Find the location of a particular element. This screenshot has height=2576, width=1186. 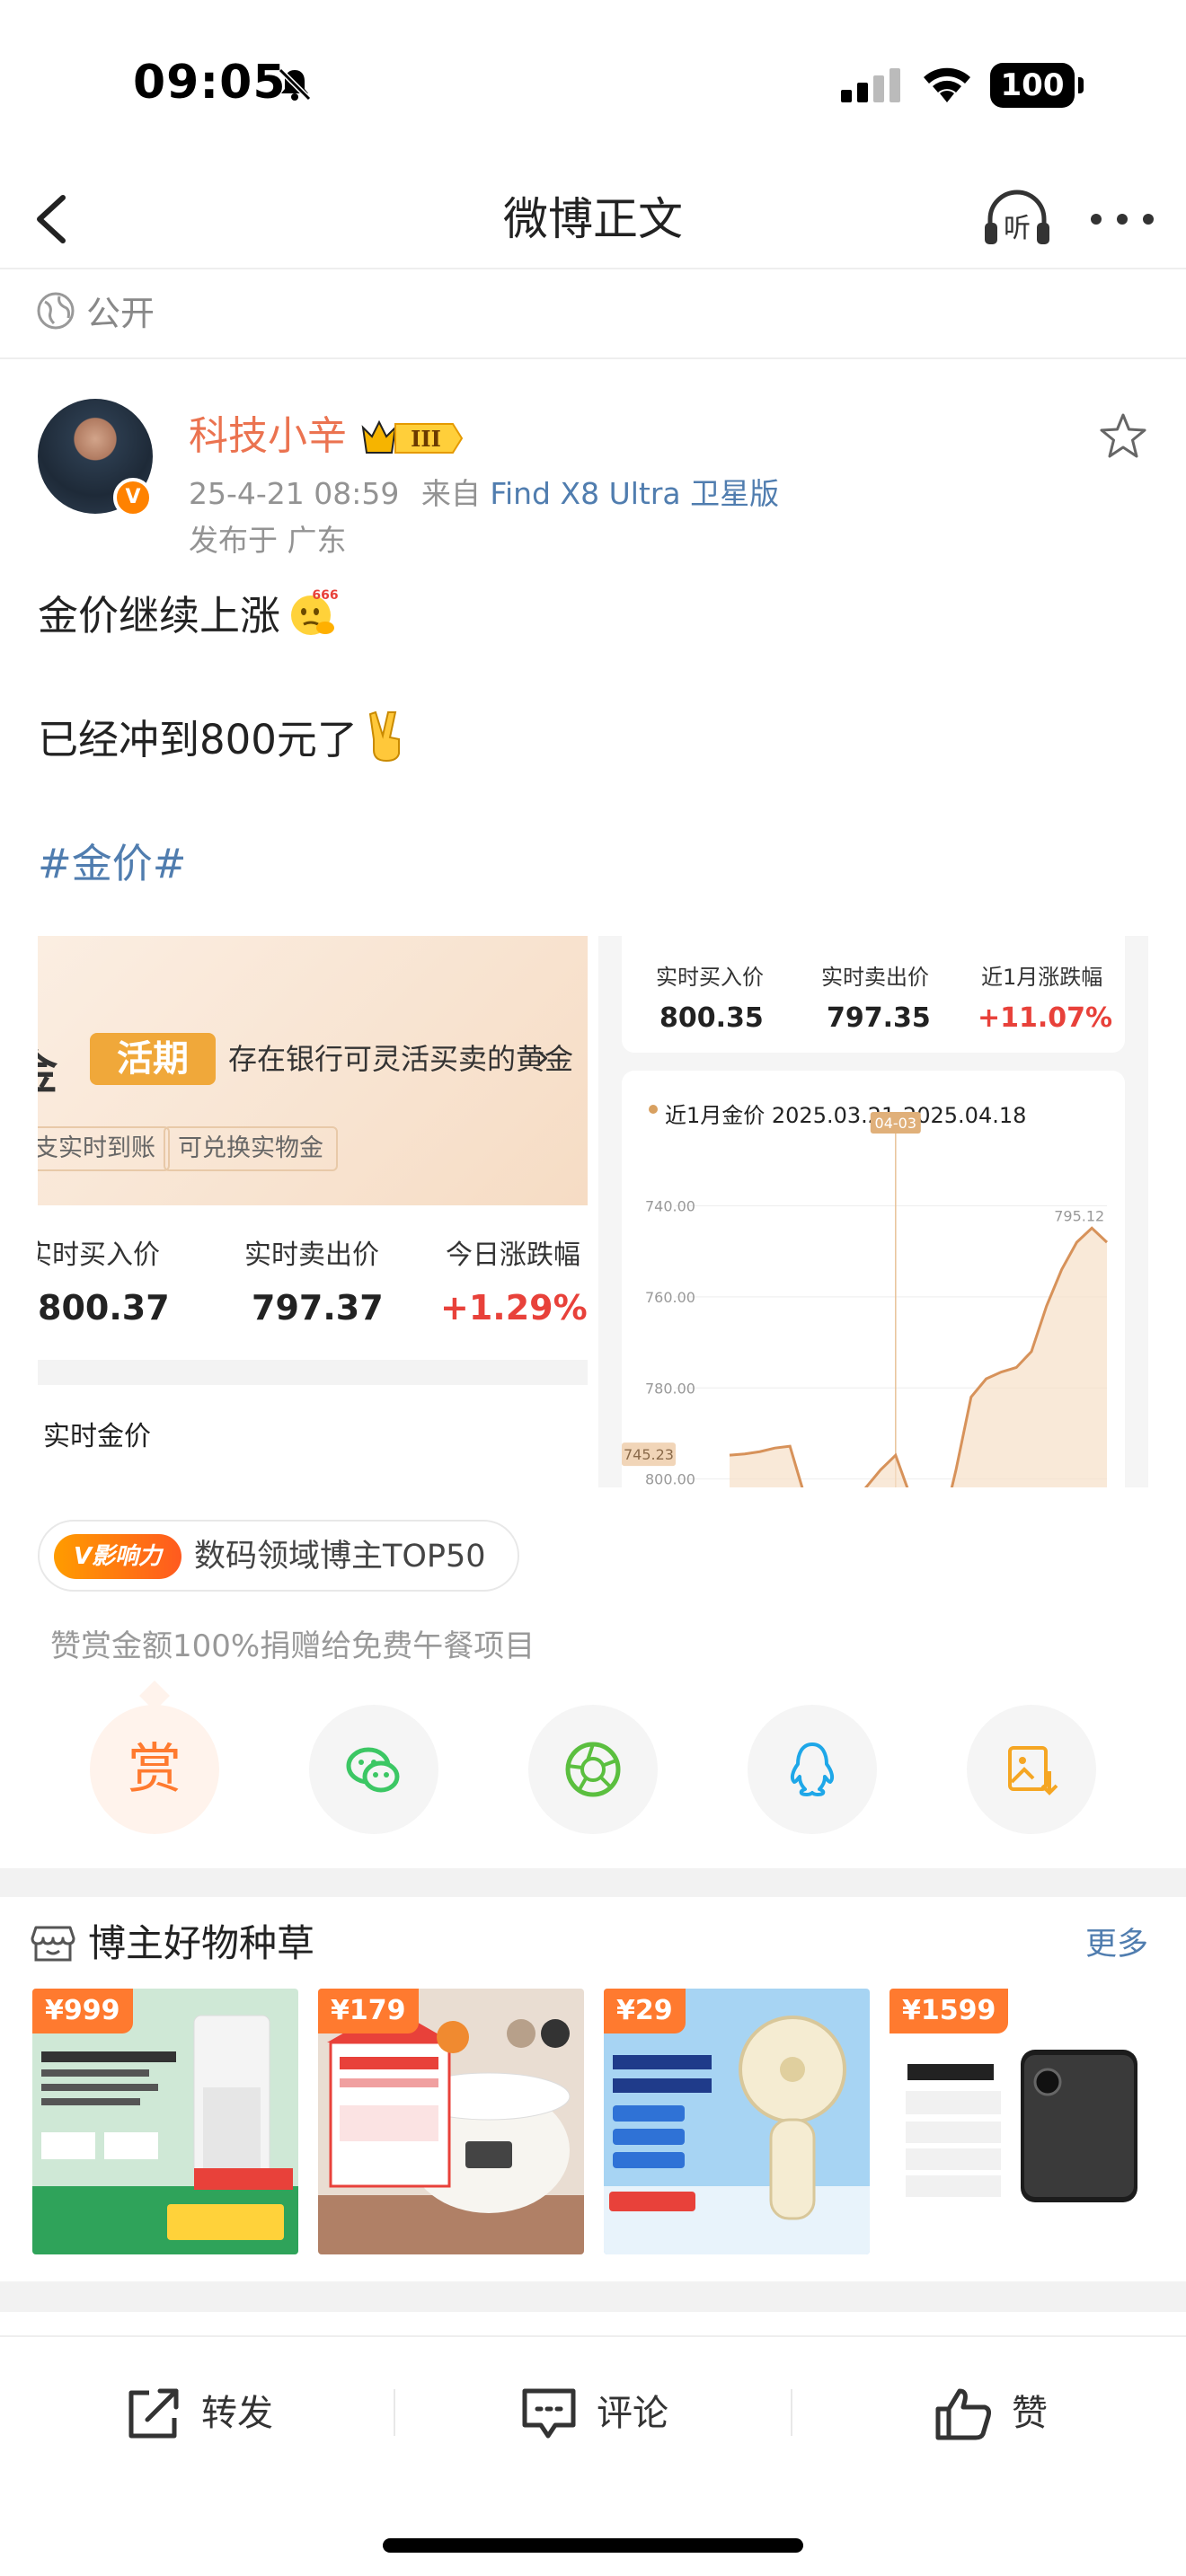

post-location: 发布于 广东 is located at coordinates (268, 540).